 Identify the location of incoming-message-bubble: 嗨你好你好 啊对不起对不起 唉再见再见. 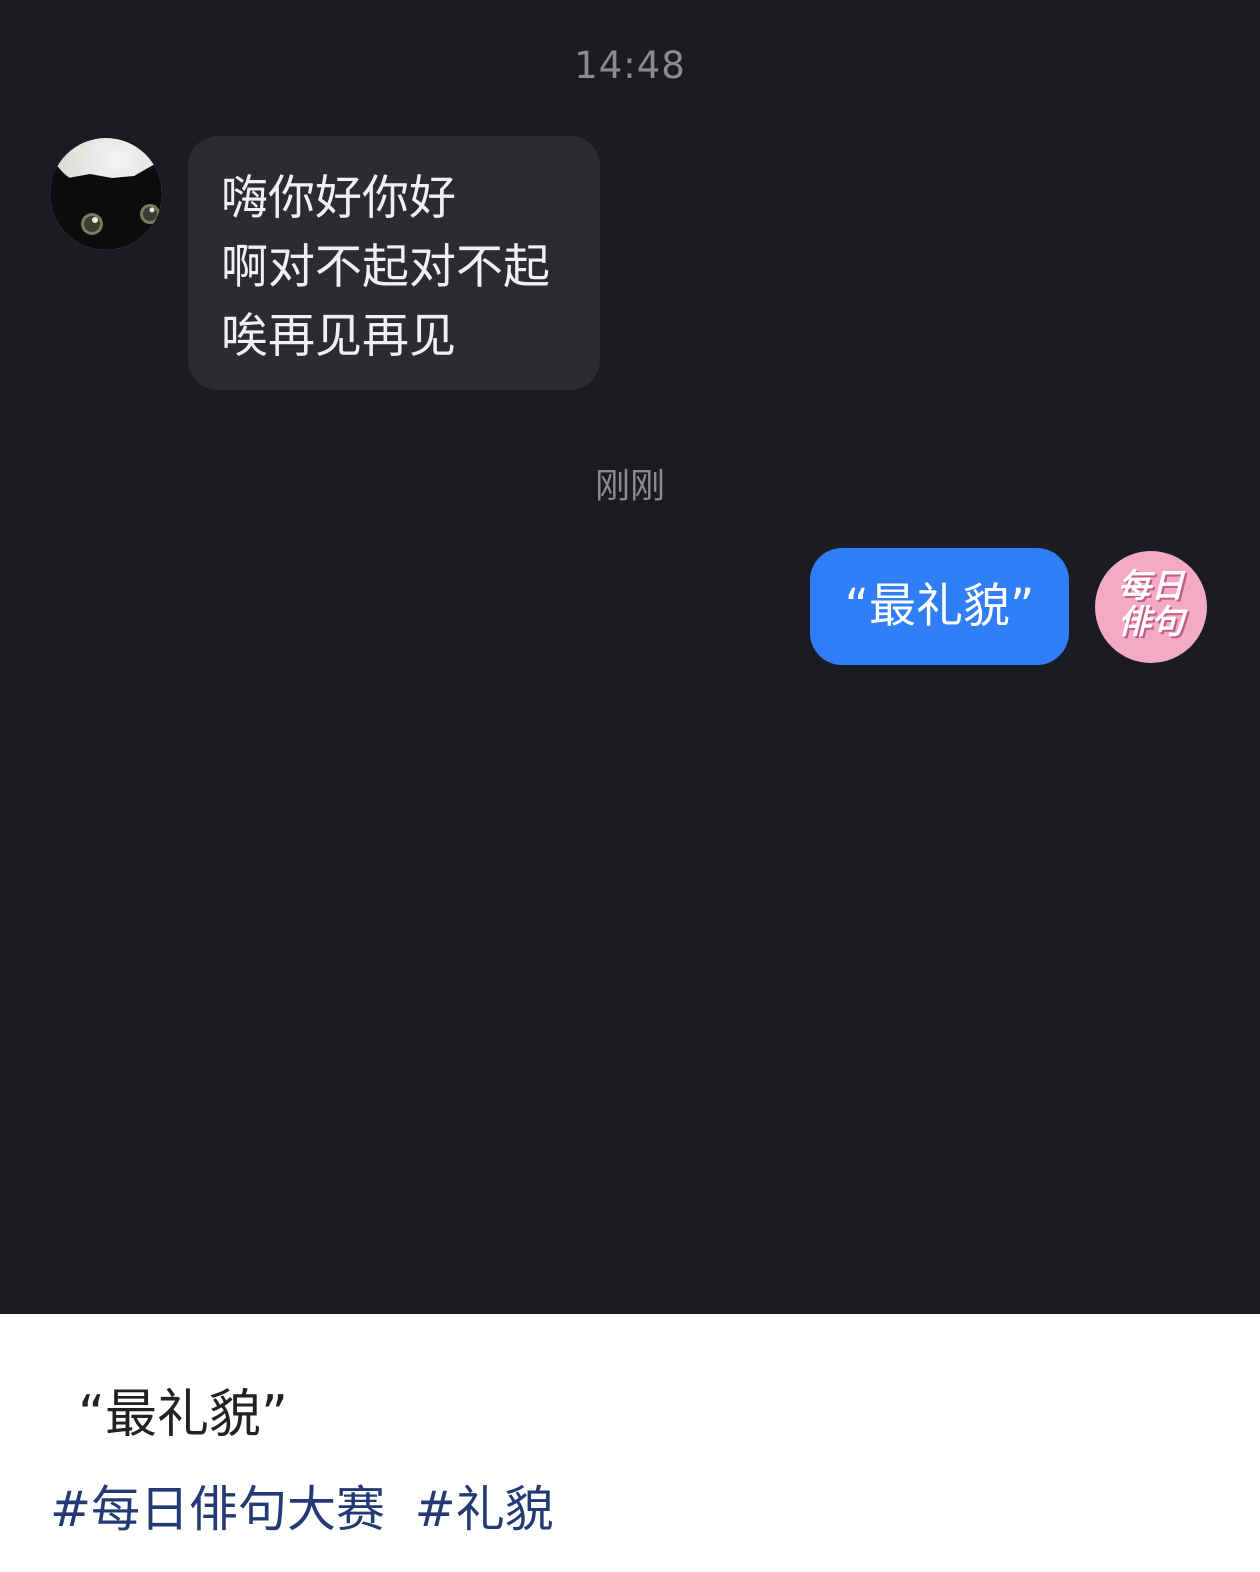
(394, 263).